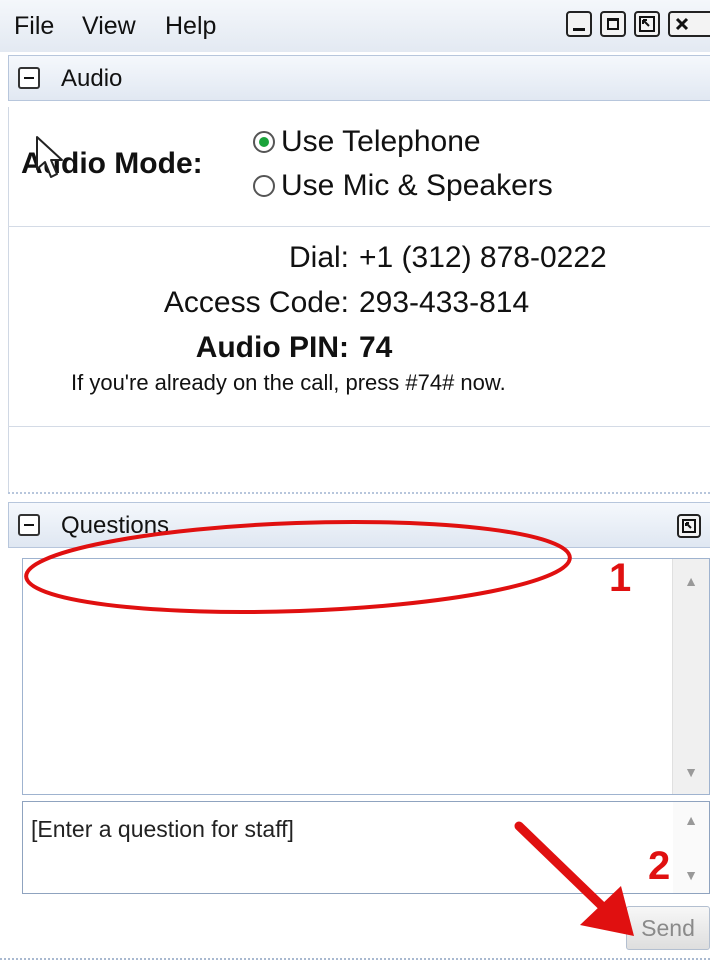 Image resolution: width=710 pixels, height=969 pixels. What do you see at coordinates (620, 578) in the screenshot?
I see `annotation-number-one: 1` at bounding box center [620, 578].